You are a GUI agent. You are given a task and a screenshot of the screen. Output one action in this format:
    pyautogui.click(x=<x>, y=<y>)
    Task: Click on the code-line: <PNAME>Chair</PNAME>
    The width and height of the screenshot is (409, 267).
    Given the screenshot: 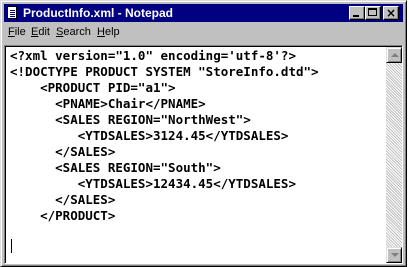 What is the action you would take?
    pyautogui.click(x=108, y=103)
    